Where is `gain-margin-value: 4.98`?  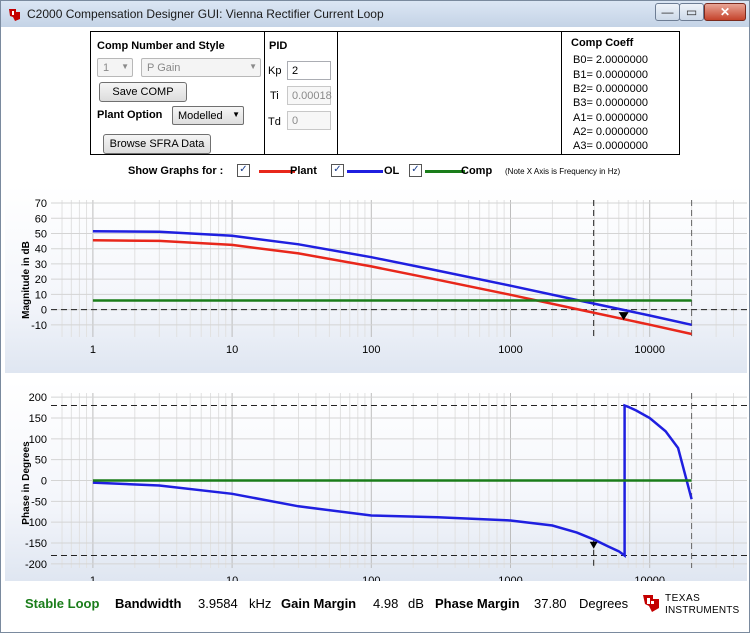
gain-margin-value: 4.98 is located at coordinates (386, 603).